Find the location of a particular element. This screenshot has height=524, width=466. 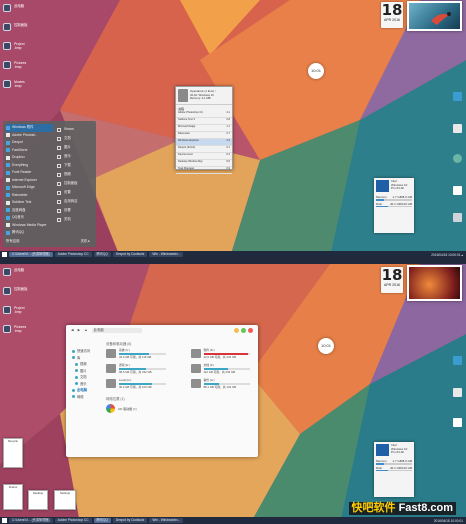

taskbar-window-button: 腾讯QQ is located at coordinates (102, 520).